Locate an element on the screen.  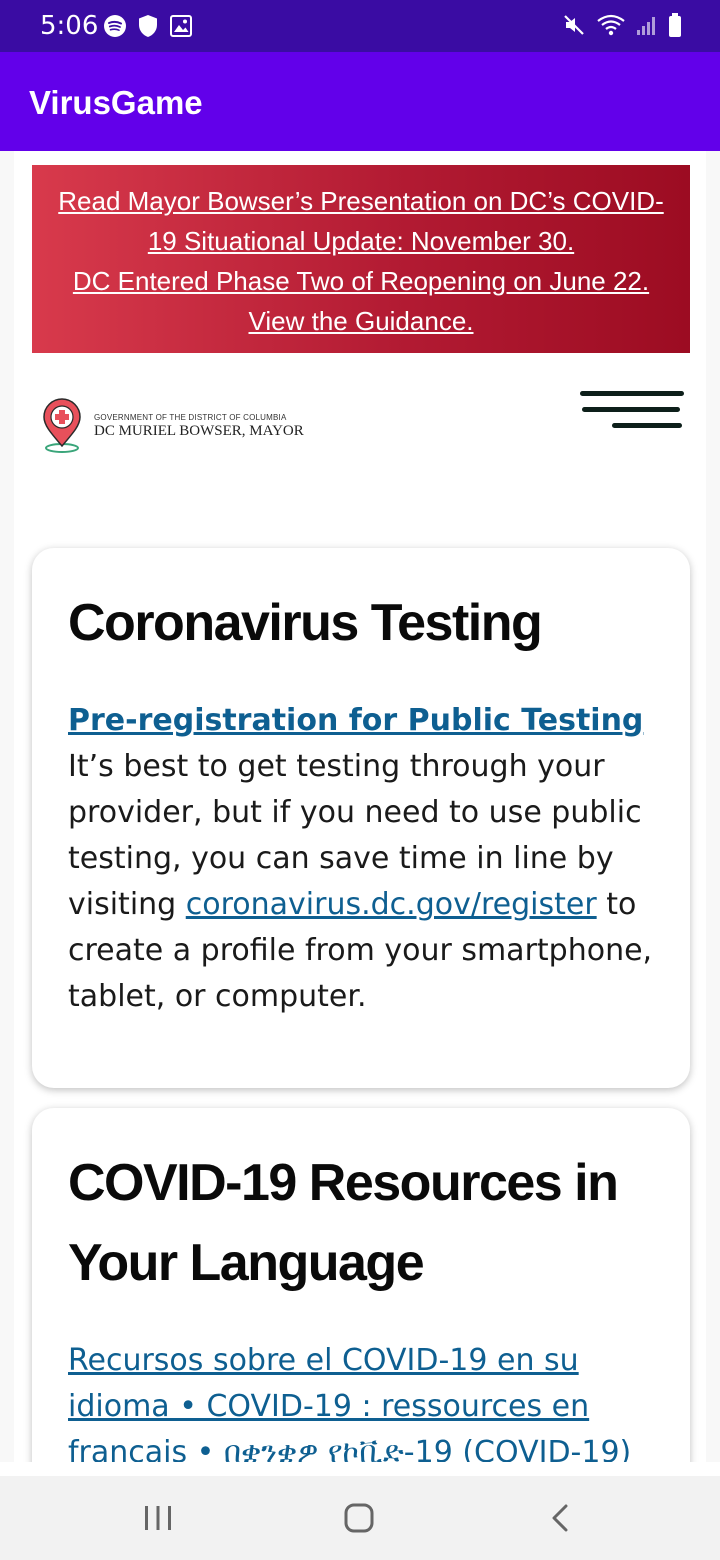
testing-text-line: visiting coronavirus.dc.gov/register to is located at coordinates (368, 905).